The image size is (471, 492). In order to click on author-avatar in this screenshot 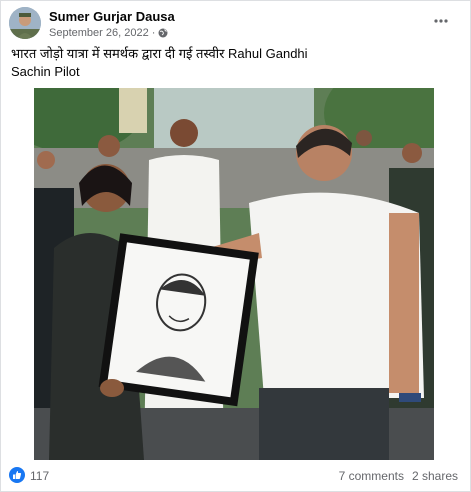, I will do `click(25, 23)`.